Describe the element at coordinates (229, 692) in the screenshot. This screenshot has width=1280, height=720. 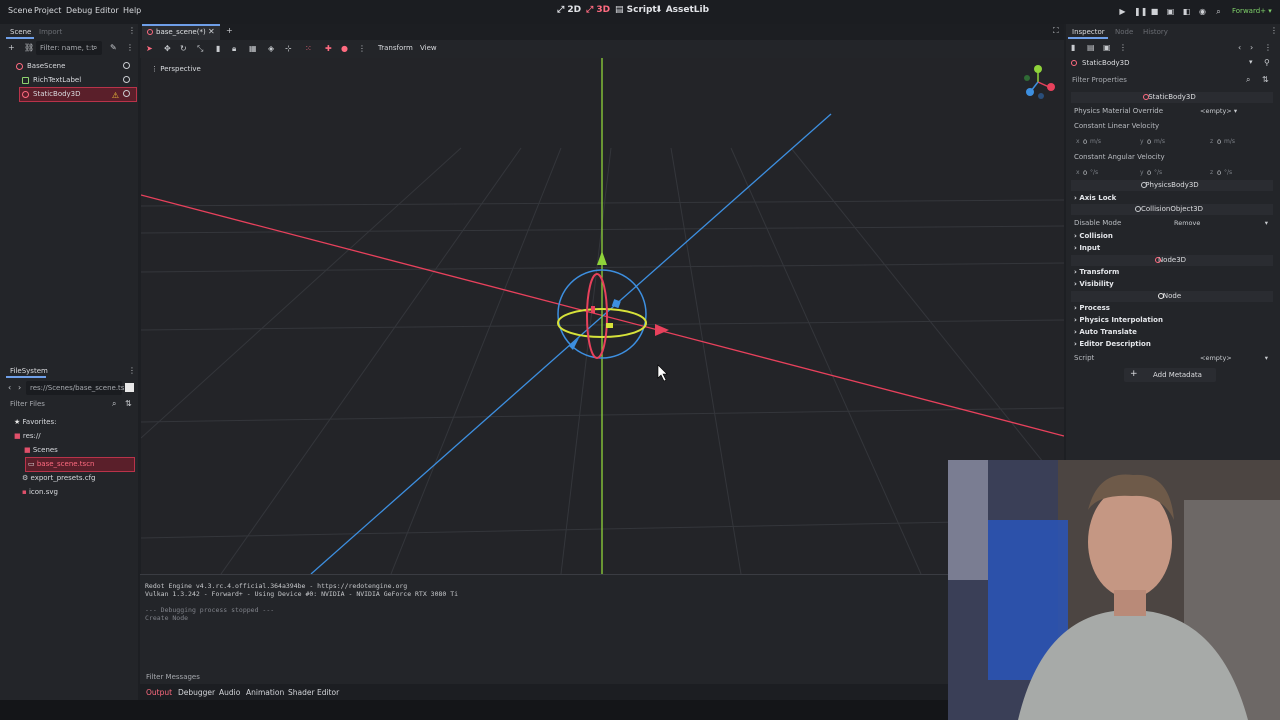
I see `tab-audio: Audio` at that location.